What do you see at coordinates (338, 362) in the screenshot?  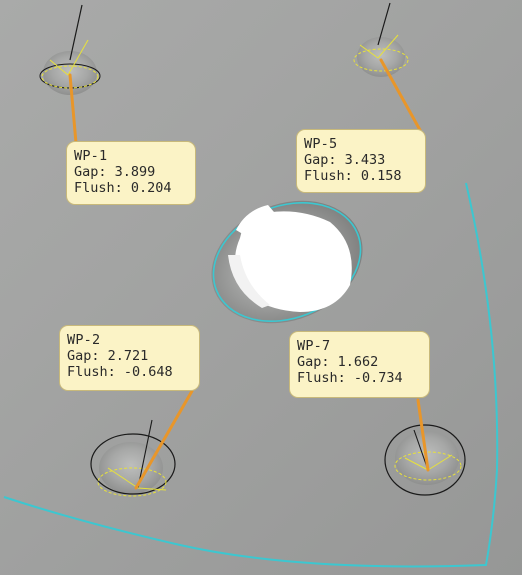 I see `callout-gap: Gap: 1.662` at bounding box center [338, 362].